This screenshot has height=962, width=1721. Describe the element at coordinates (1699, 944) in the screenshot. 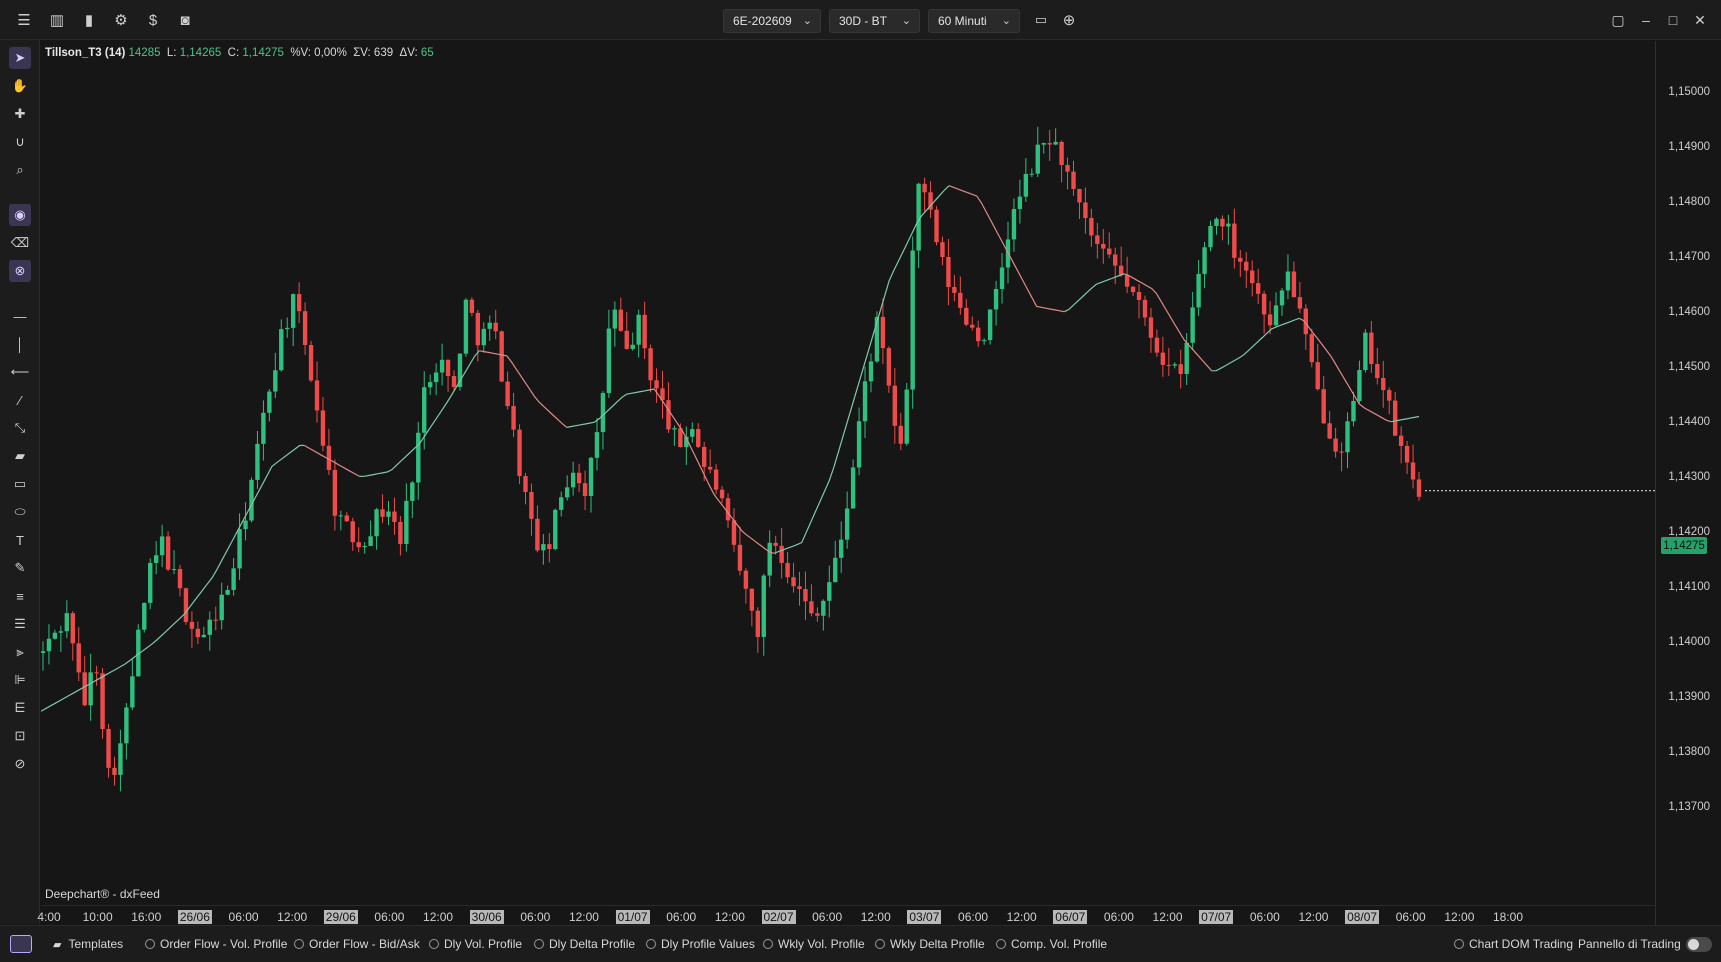

I see `trading-panel-toggle` at that location.